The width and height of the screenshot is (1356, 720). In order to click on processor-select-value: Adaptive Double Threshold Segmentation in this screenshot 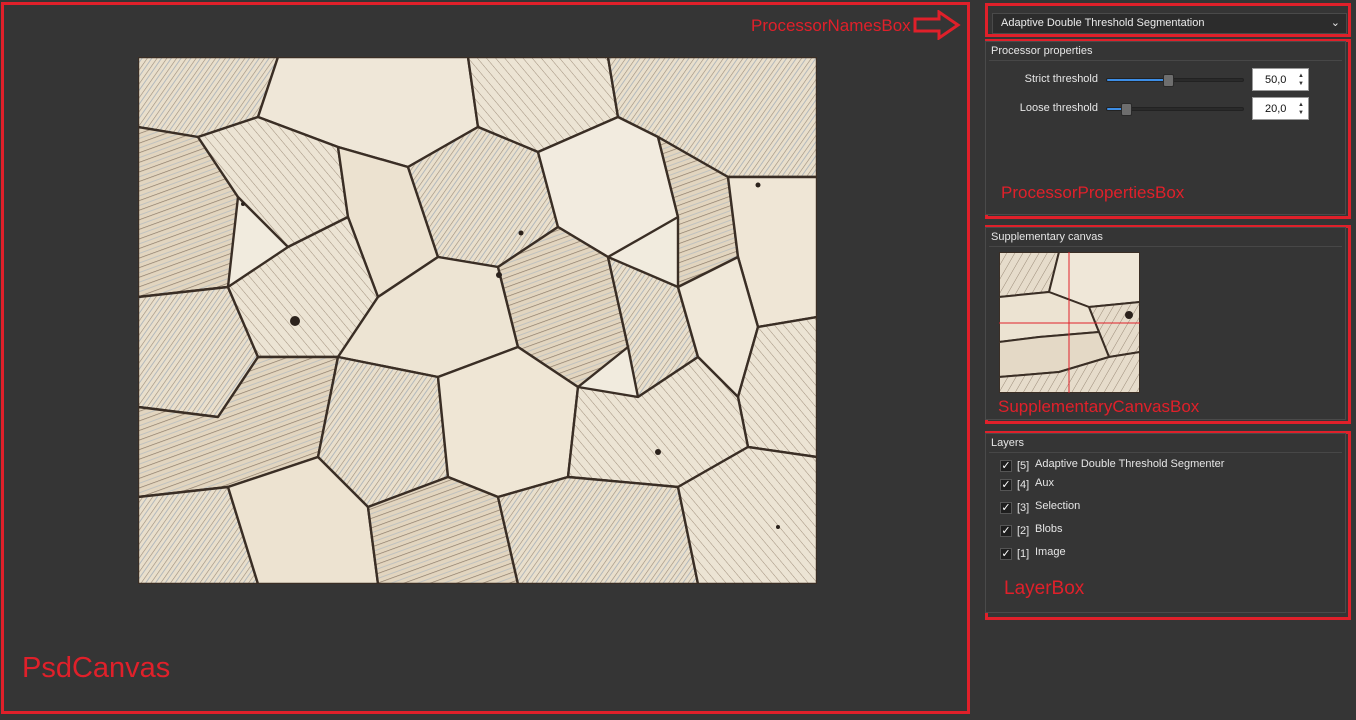, I will do `click(1103, 23)`.